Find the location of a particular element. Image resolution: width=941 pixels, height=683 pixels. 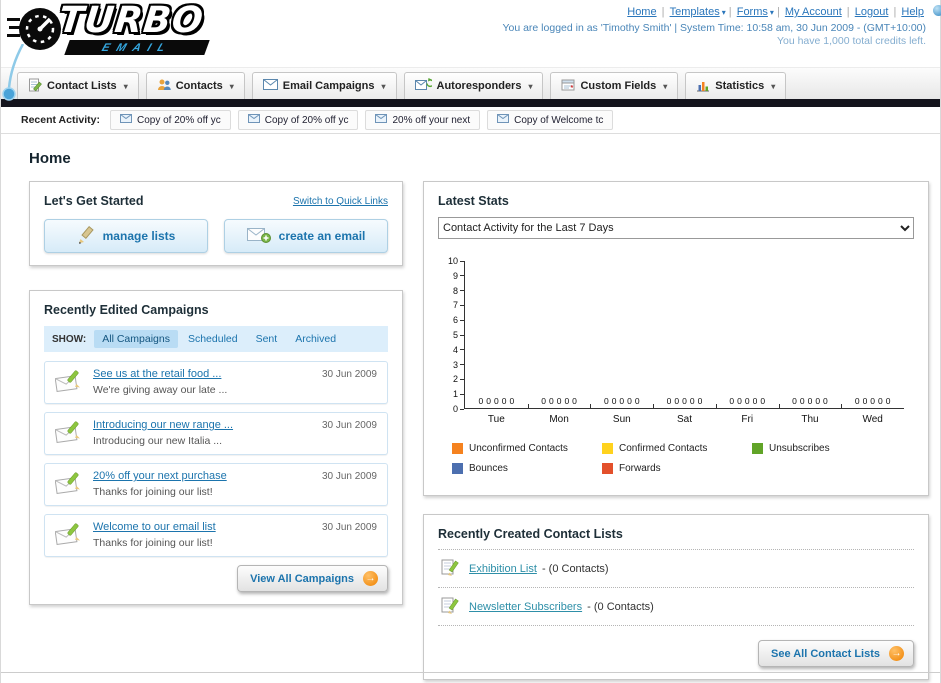

contact-lists-title: Recently Created Contact Lists is located at coordinates (676, 538).